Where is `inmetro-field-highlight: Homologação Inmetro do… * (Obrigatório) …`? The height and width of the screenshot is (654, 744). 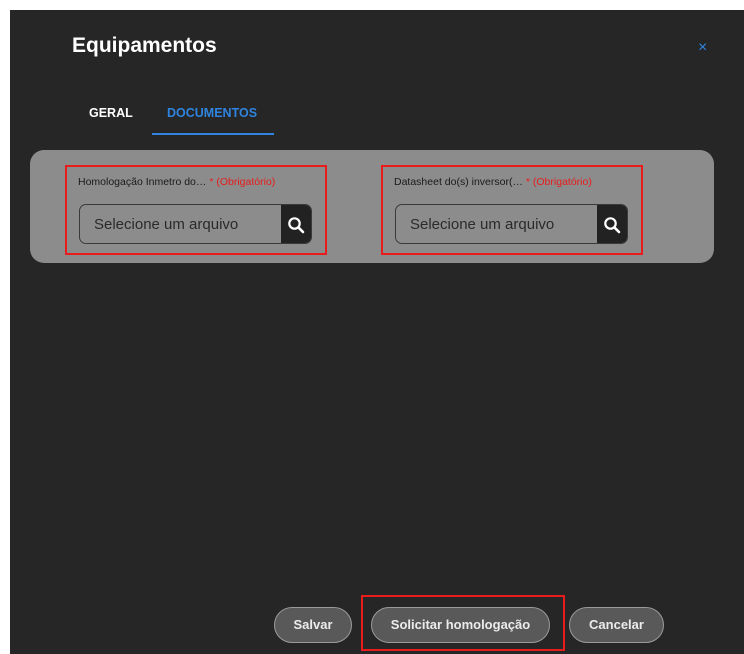 inmetro-field-highlight: Homologação Inmetro do… * (Obrigatório) … is located at coordinates (196, 210).